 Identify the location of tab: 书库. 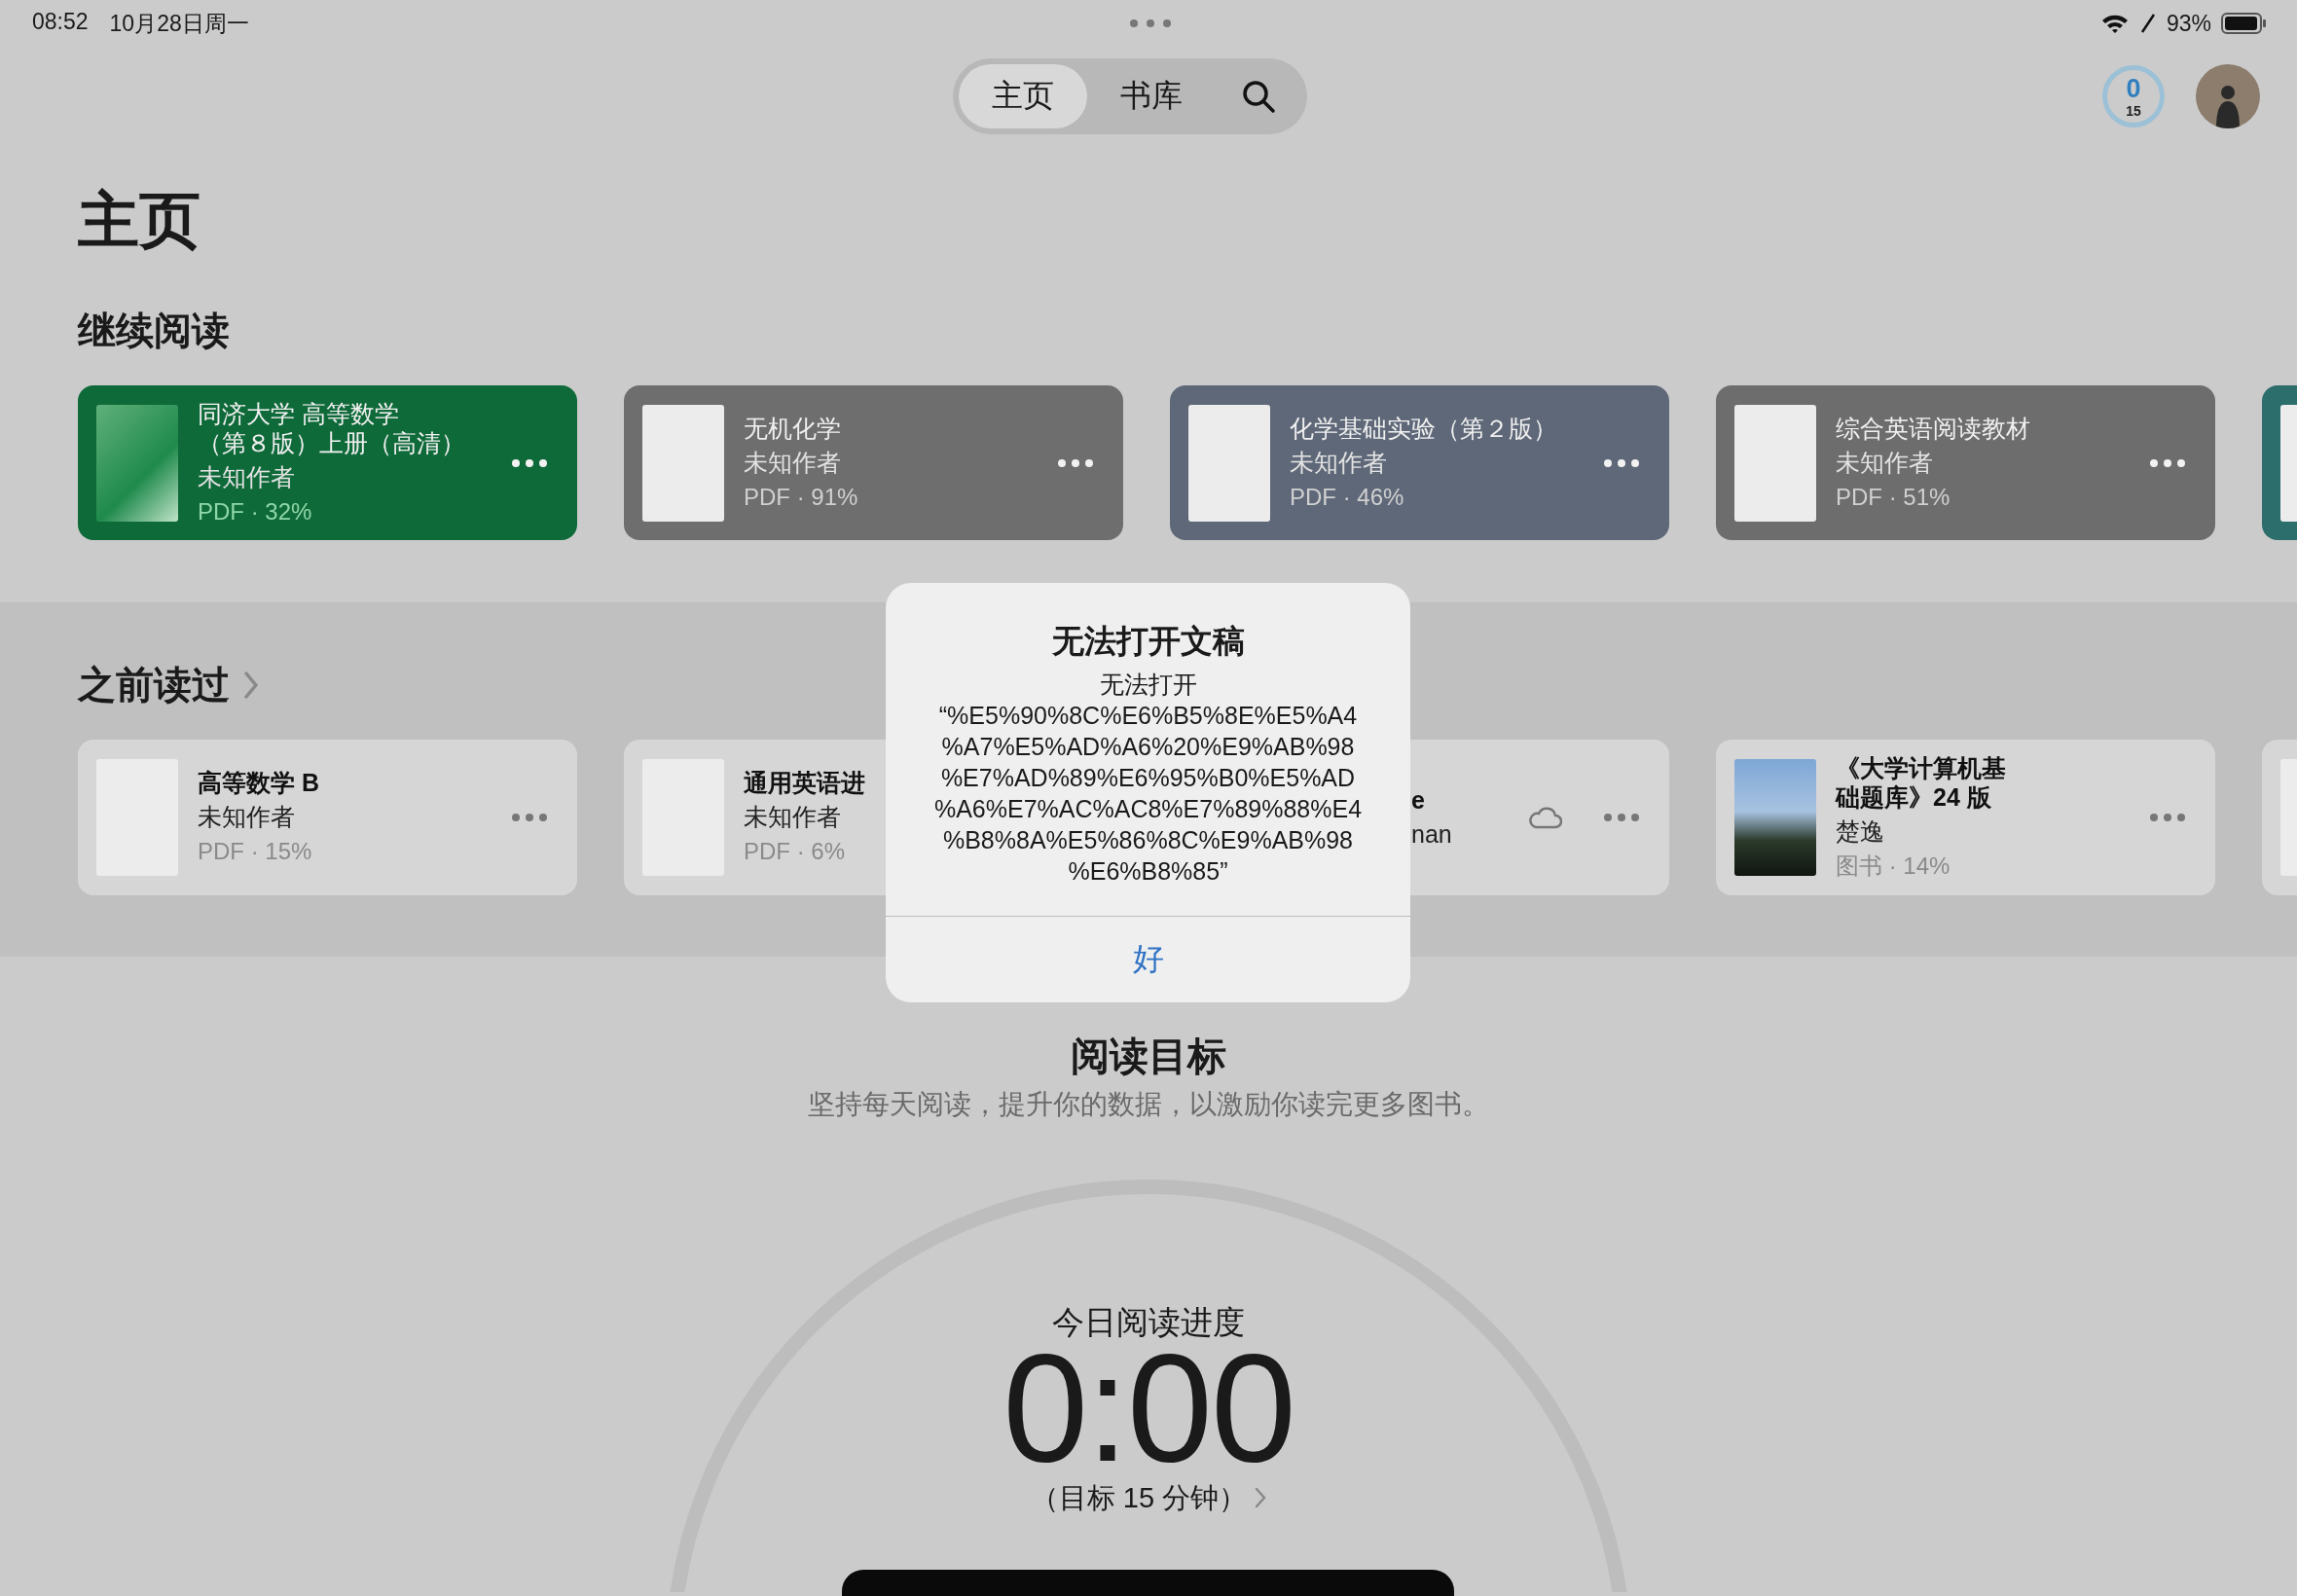
(1151, 96).